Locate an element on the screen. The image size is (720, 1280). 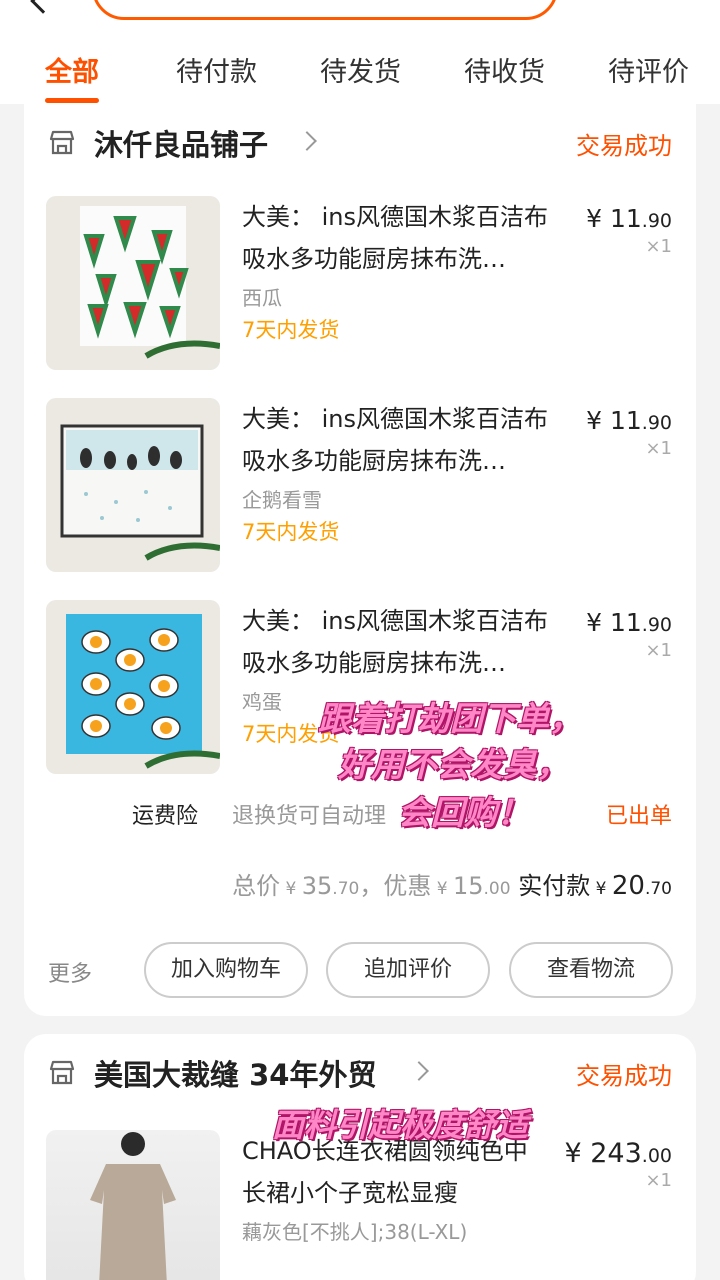
product-image-watermelon is located at coordinates (133, 283).